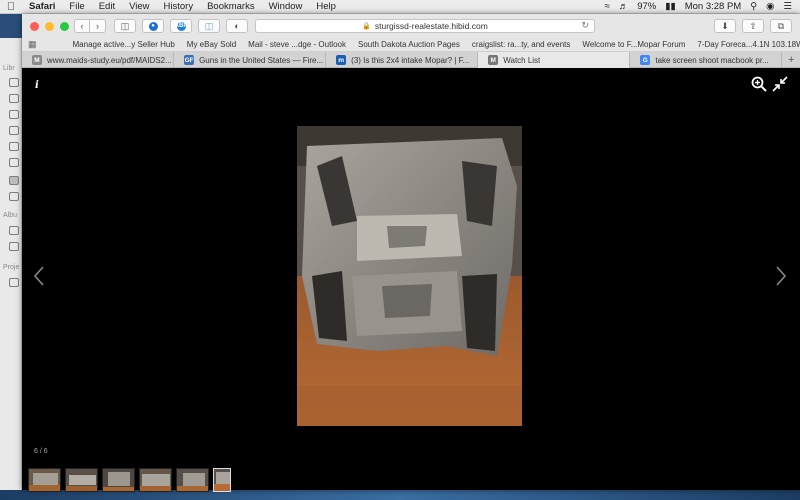 The image size is (800, 500). I want to click on menu-app-safari: Safari, so click(42, 6).